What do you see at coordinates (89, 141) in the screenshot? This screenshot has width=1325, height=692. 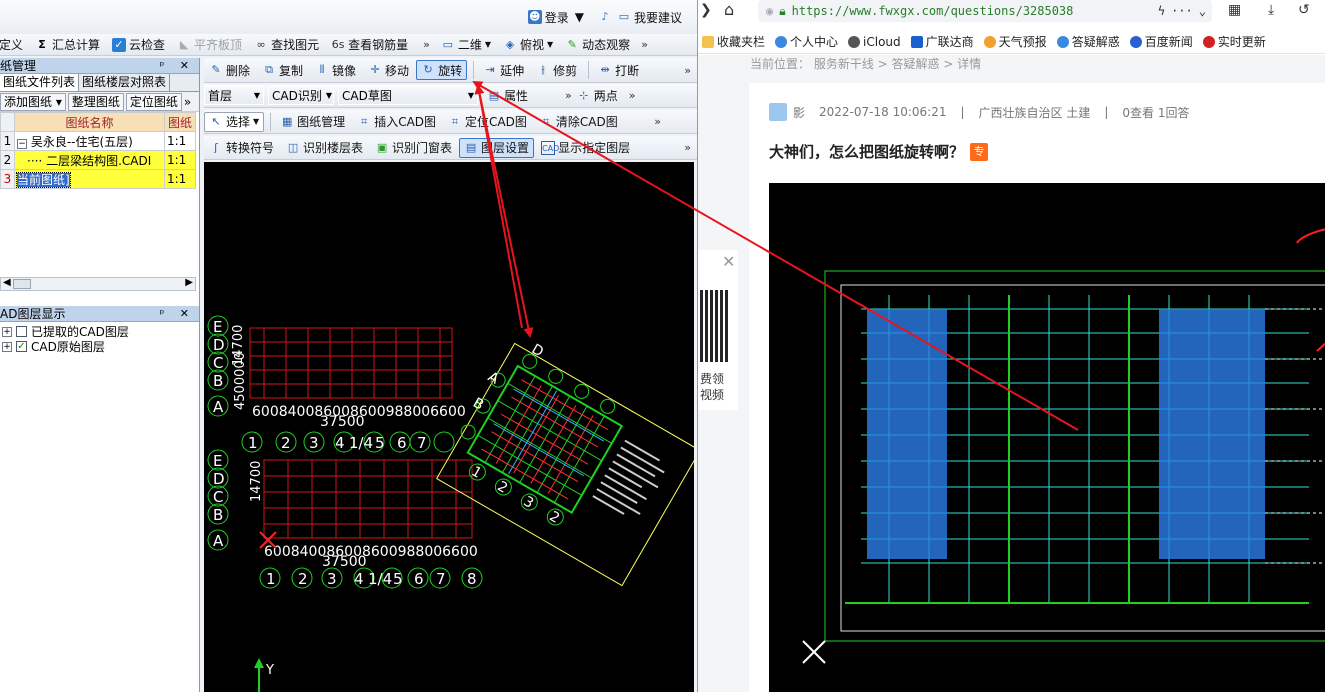 I see `row-name: − 吴永良--住宅(五层)` at bounding box center [89, 141].